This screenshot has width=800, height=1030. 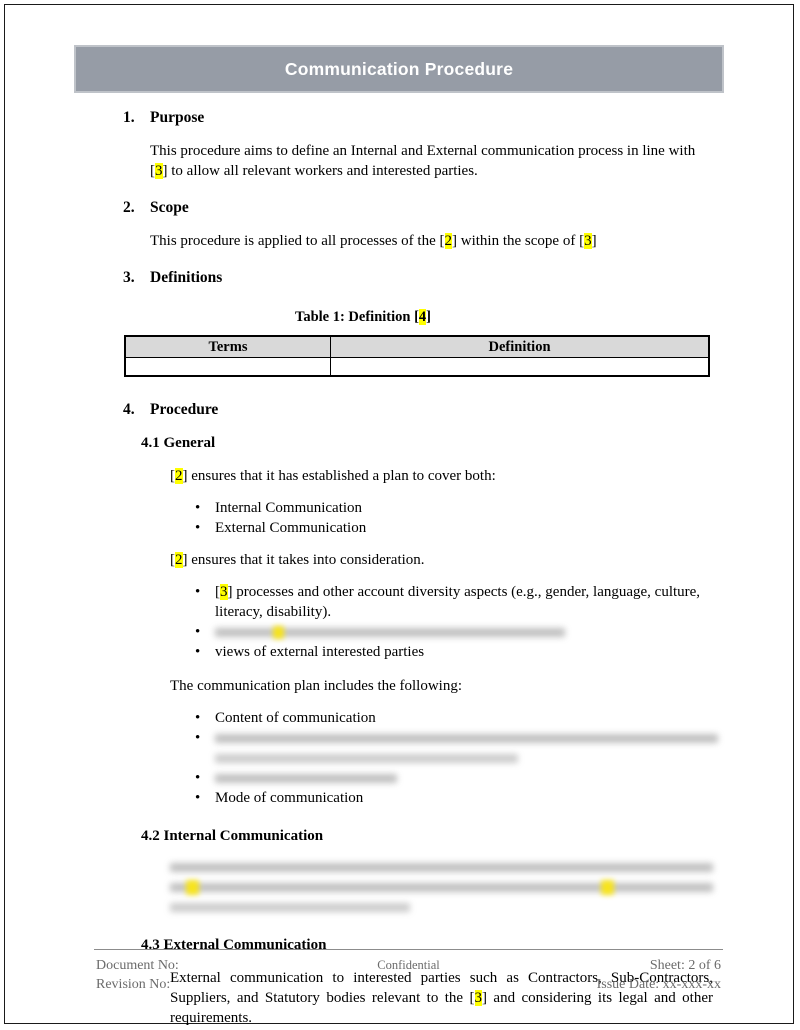 What do you see at coordinates (658, 984) in the screenshot?
I see `footer-issue-date: Issue Date: xx-xxx-xx` at bounding box center [658, 984].